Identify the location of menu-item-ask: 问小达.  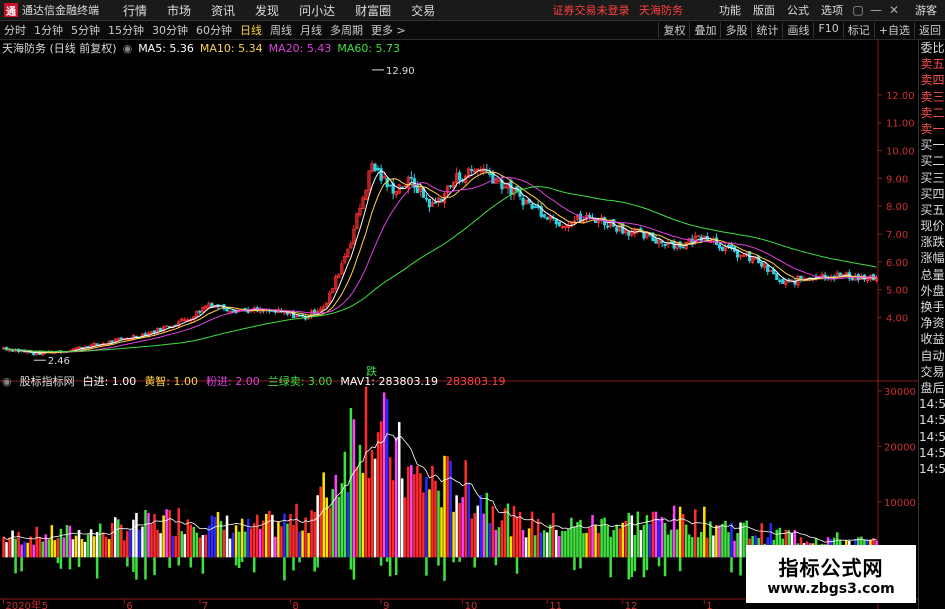
(317, 10).